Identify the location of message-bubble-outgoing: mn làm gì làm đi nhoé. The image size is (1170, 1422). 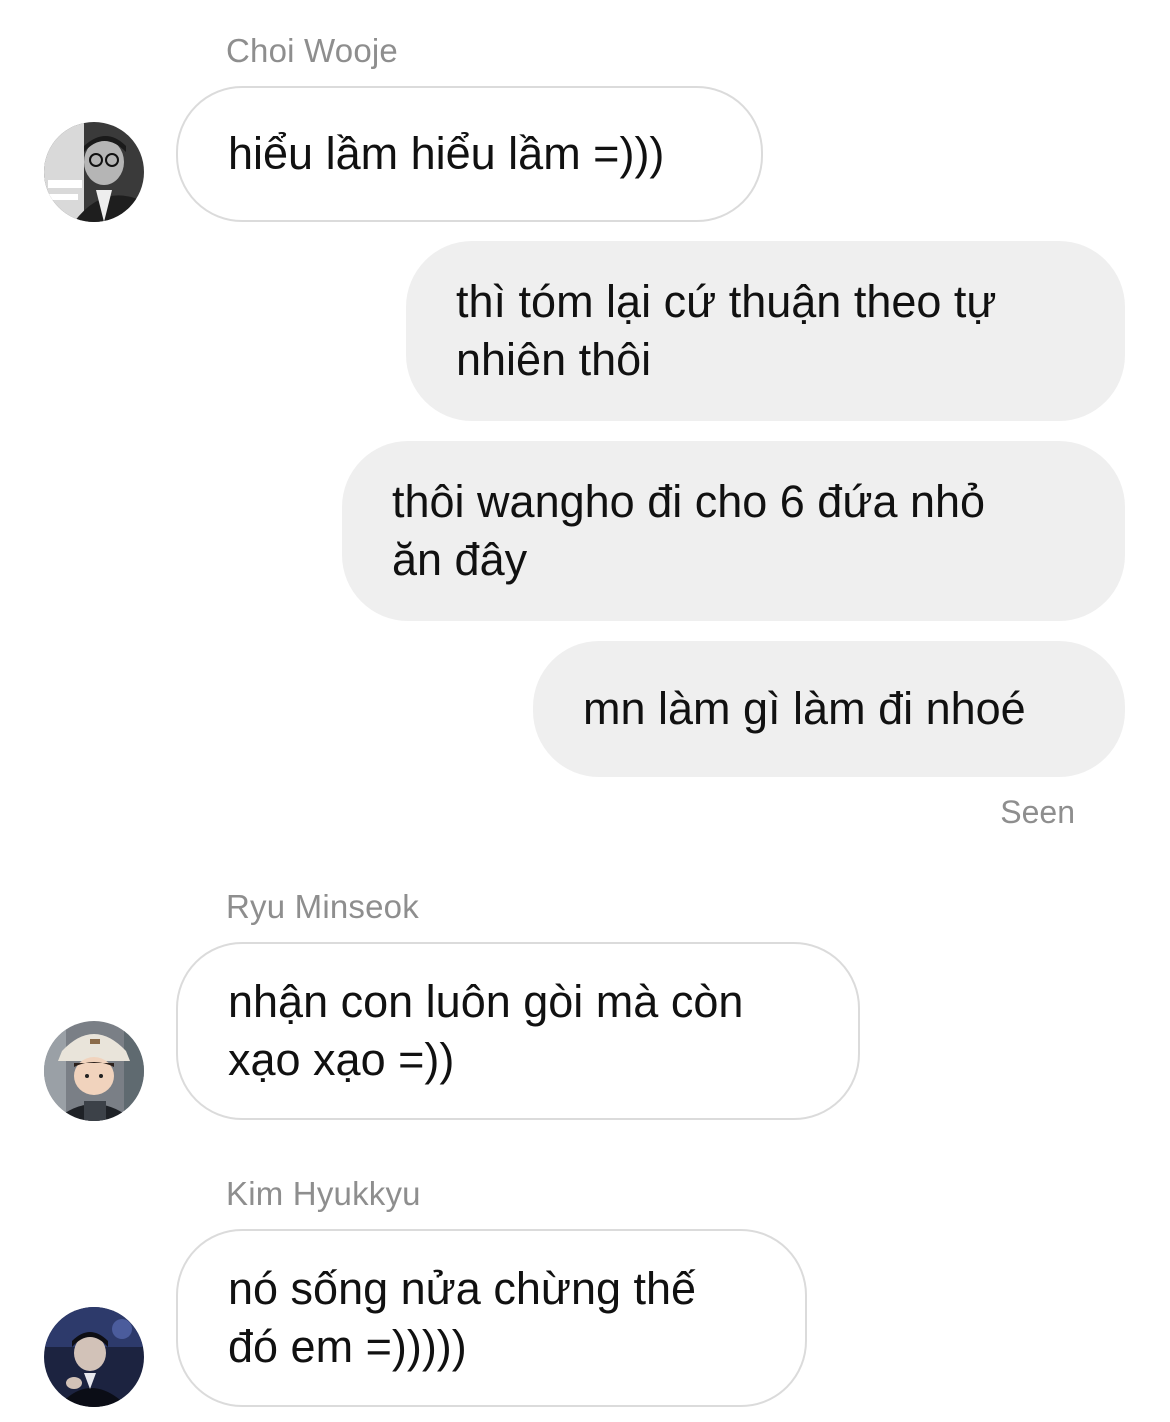
(829, 709).